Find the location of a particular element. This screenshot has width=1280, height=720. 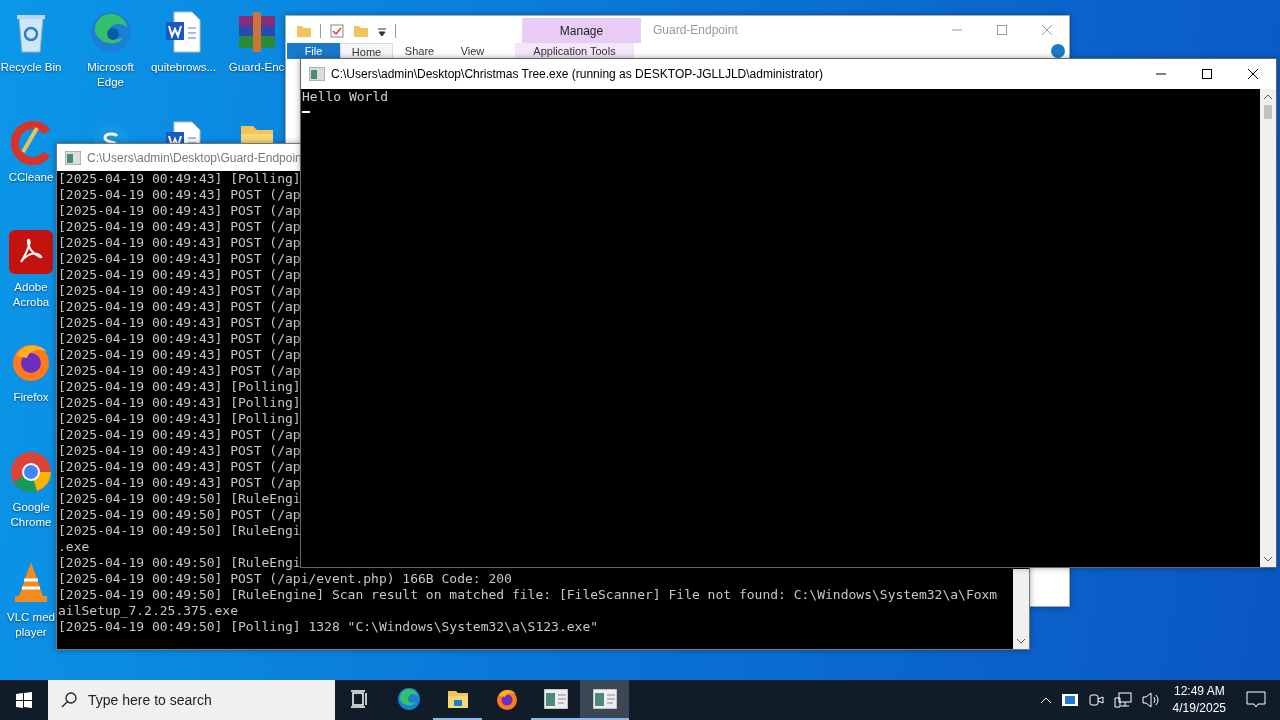

icon-label: Chrome is located at coordinates (31, 522).